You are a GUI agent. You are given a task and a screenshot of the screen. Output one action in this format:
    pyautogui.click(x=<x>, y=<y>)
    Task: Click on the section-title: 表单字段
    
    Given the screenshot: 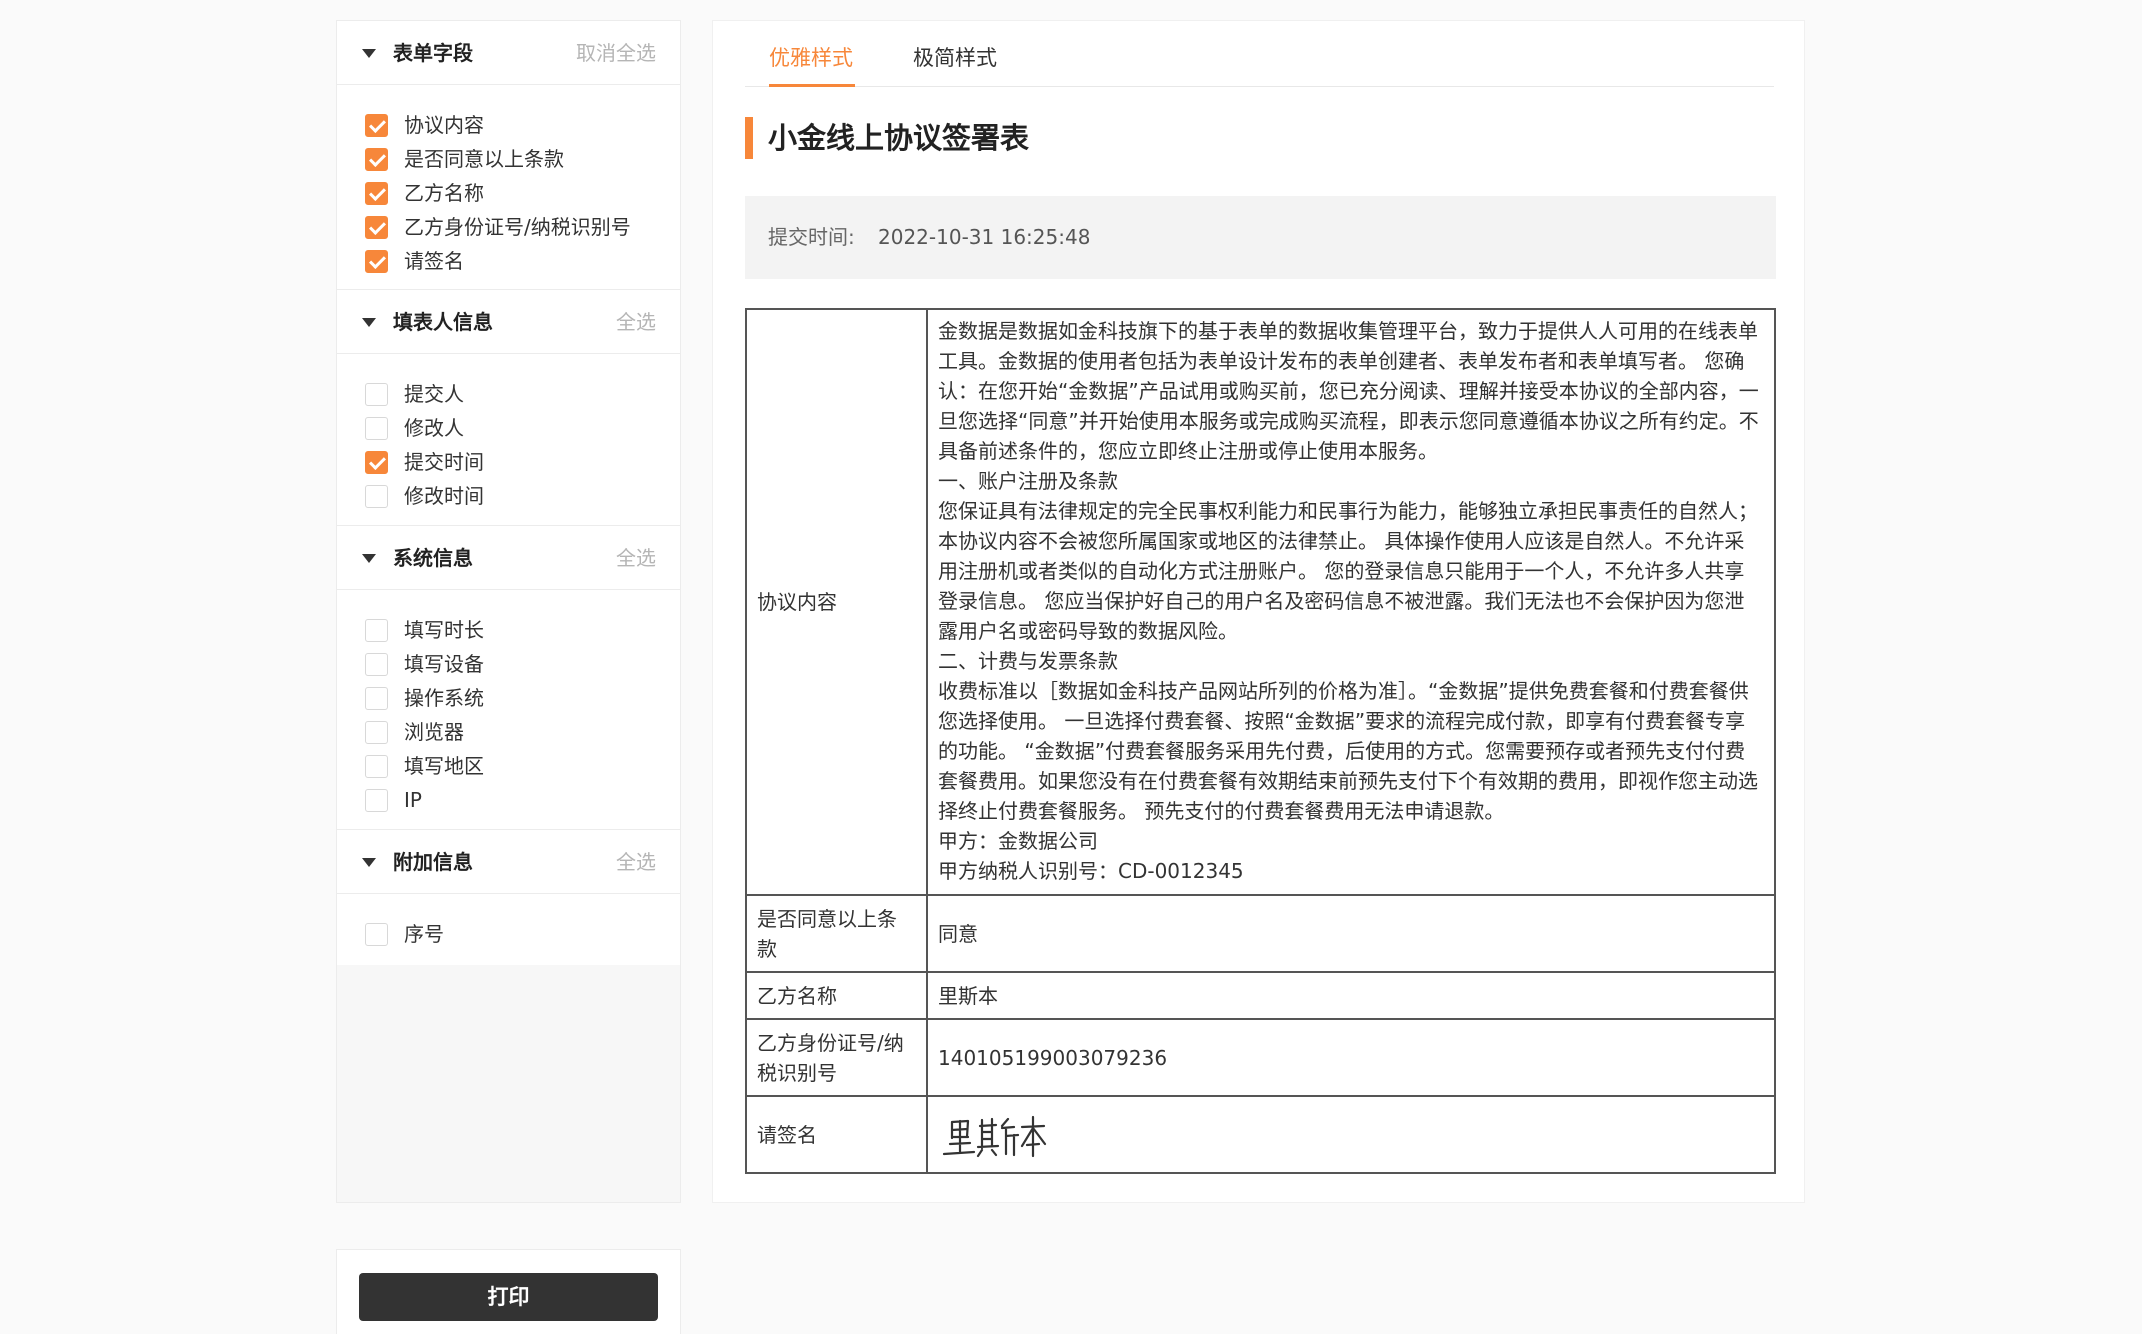 What is the action you would take?
    pyautogui.click(x=433, y=53)
    